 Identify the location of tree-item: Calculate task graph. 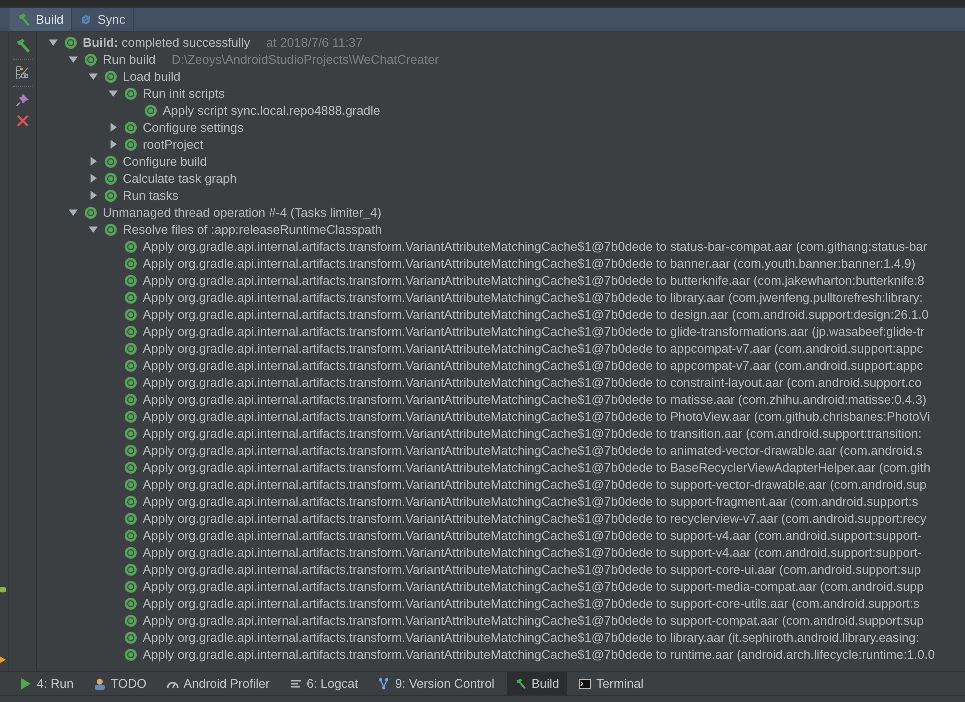
(180, 179).